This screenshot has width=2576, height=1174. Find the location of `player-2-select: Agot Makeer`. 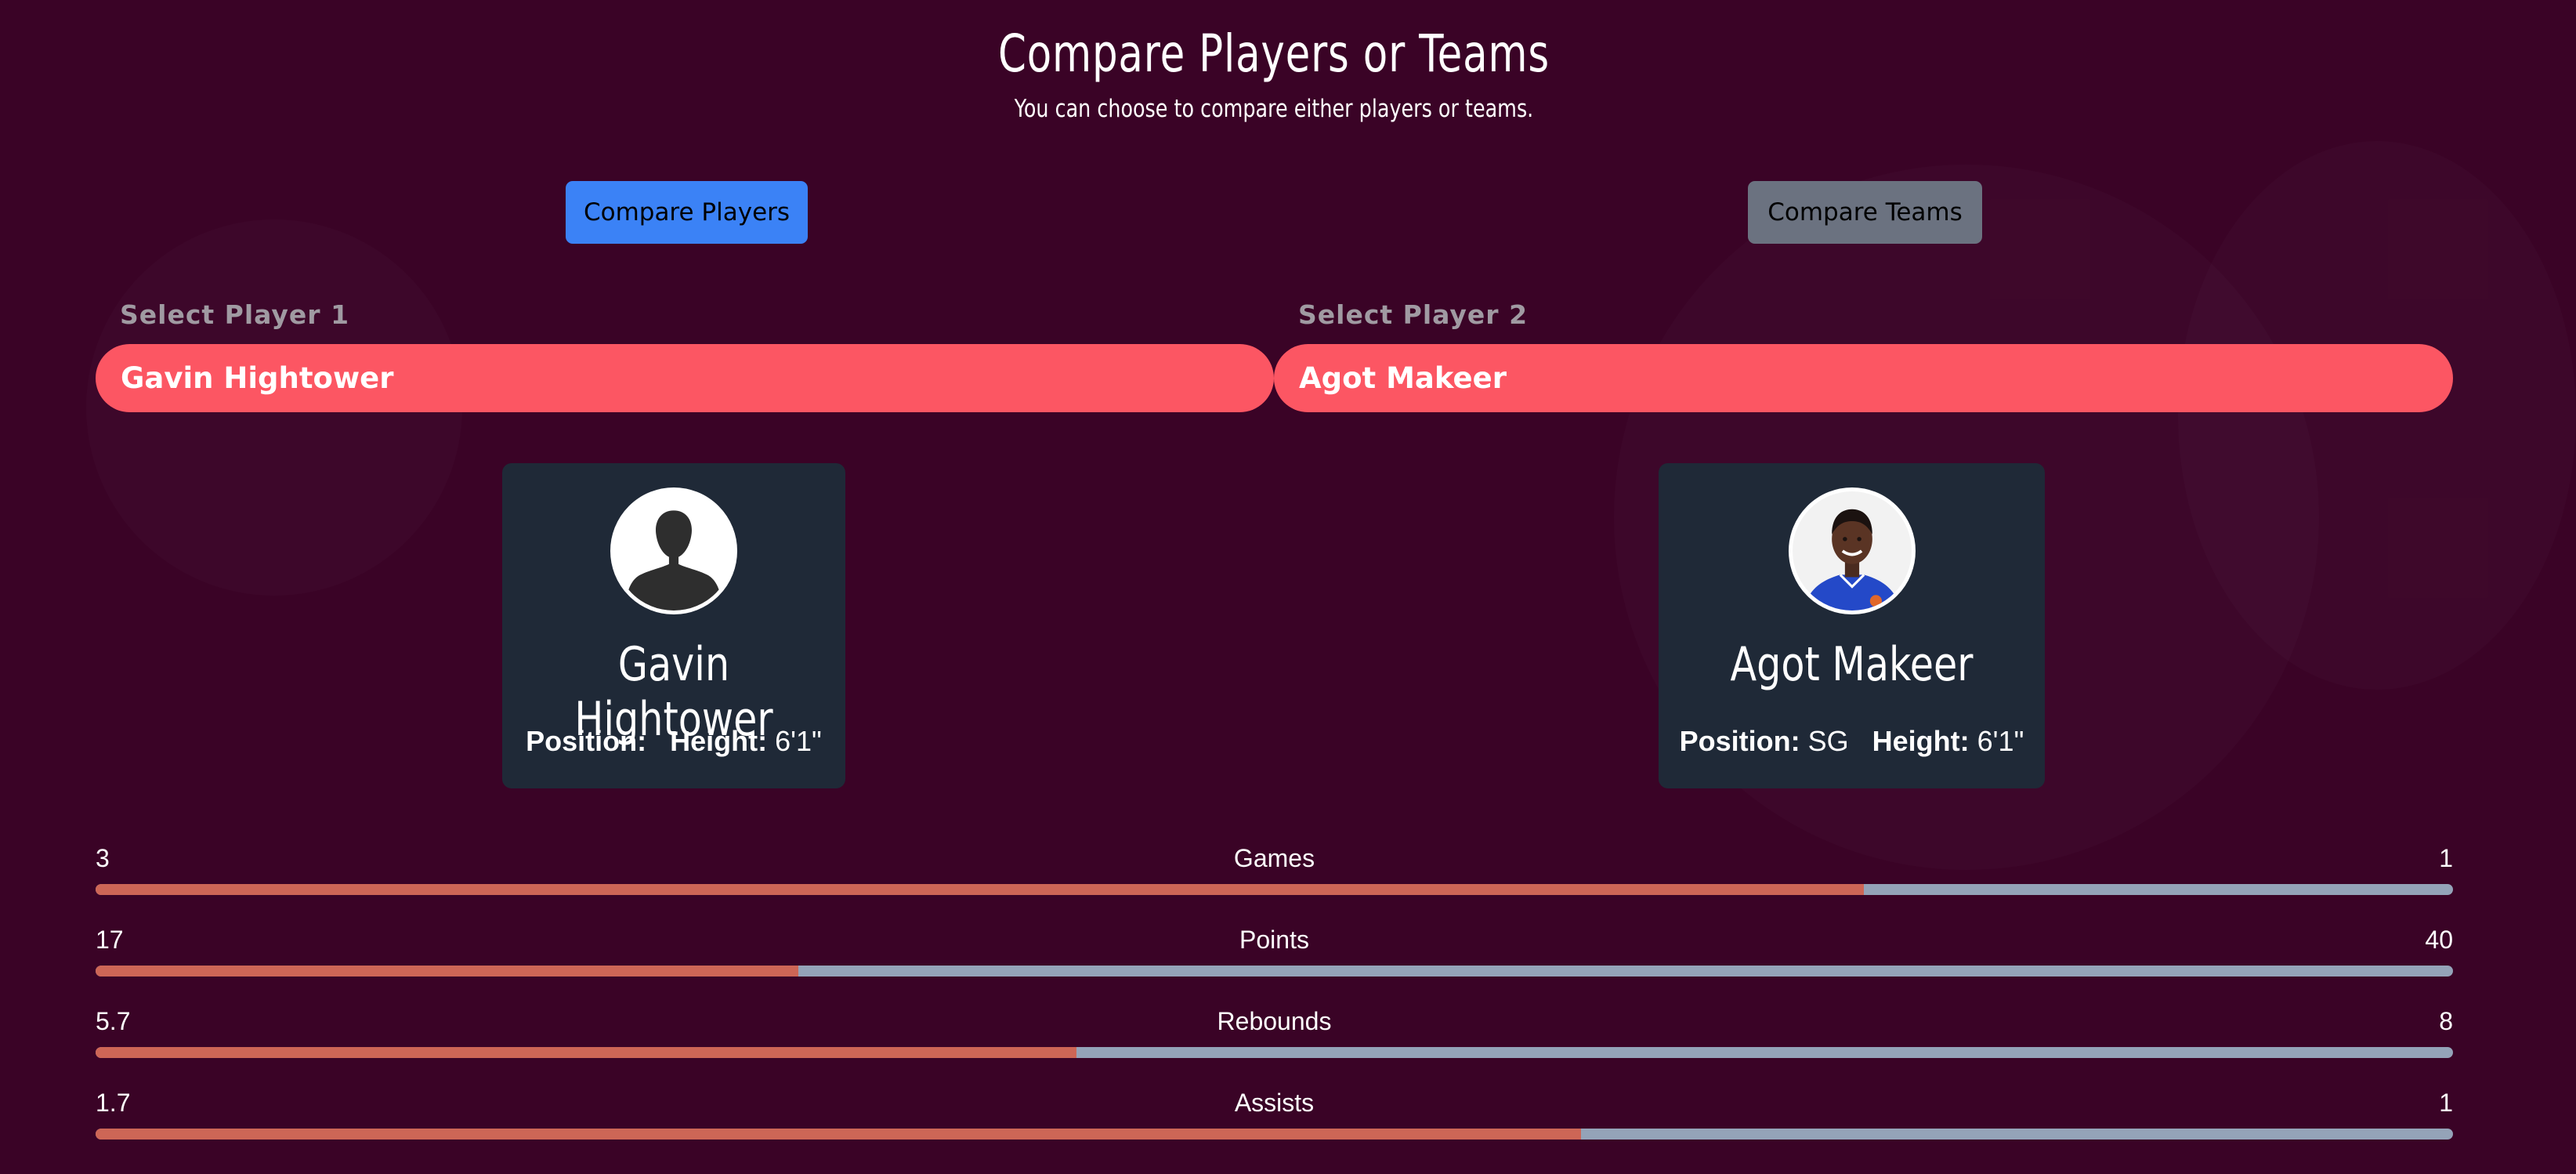

player-2-select: Agot Makeer is located at coordinates (1863, 378).